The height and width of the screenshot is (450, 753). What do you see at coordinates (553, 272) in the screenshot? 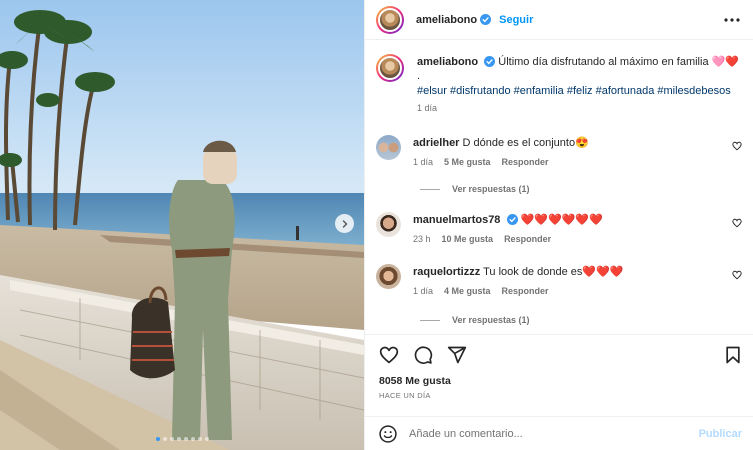
I see `comment-text: Tu look de donde es❤️❤️❤️` at bounding box center [553, 272].